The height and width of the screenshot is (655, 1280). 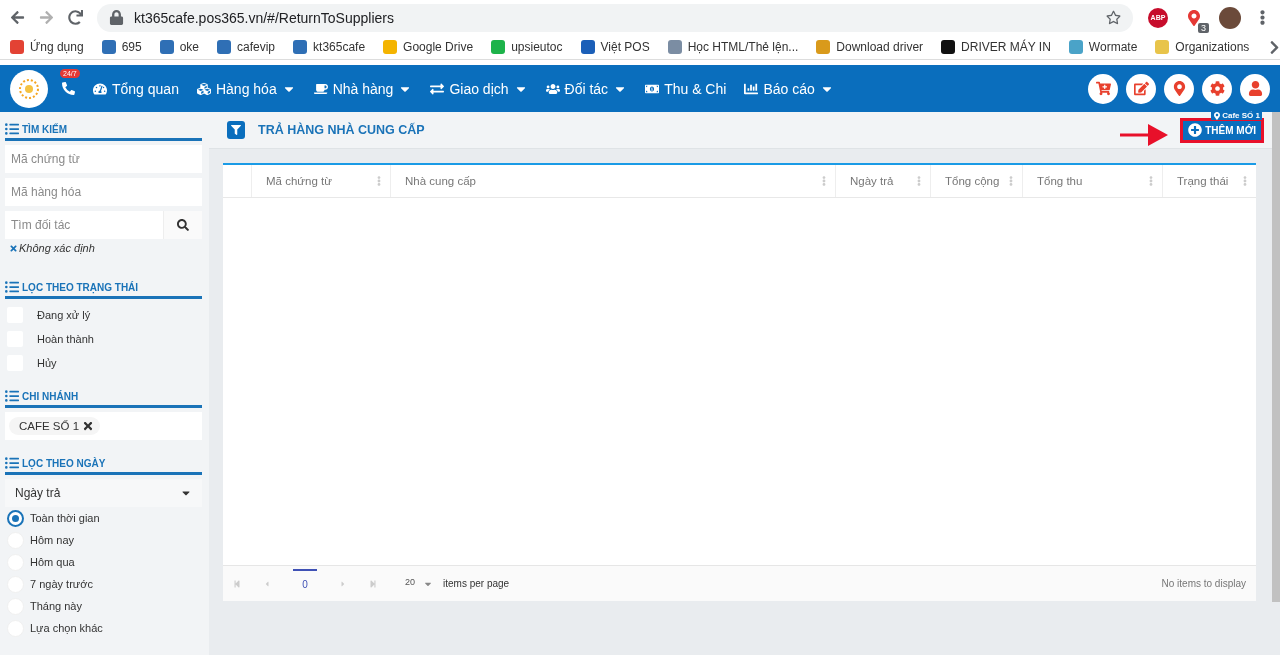 What do you see at coordinates (80, 287) in the screenshot?
I see `section-title: LỌC THEO TRẠNG THÁI` at bounding box center [80, 287].